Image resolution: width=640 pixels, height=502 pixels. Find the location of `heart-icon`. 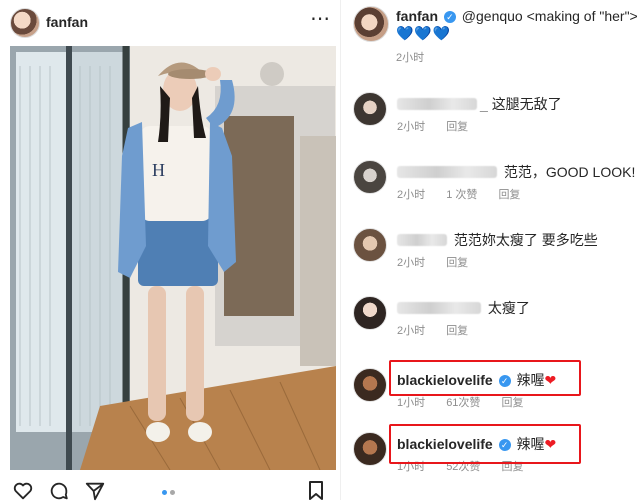

heart-icon is located at coordinates (23, 491).